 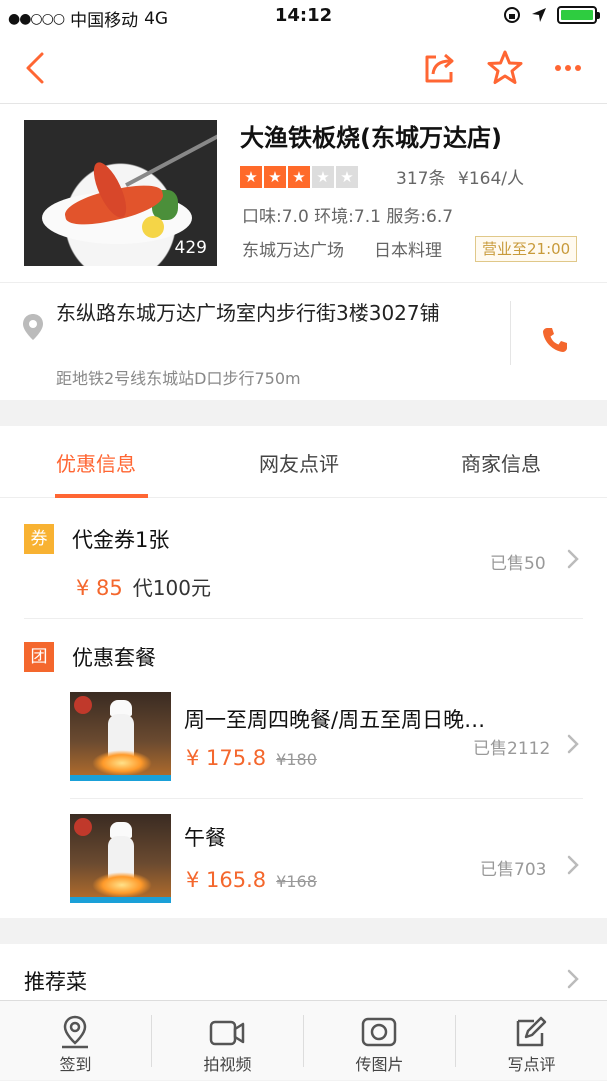 What do you see at coordinates (120, 193) in the screenshot?
I see `shop-photo: 429` at bounding box center [120, 193].